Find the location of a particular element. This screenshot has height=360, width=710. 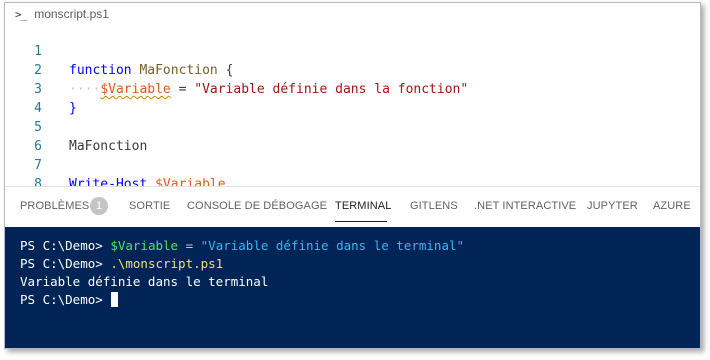

file-tab-label: monscript.ps1 is located at coordinates (71, 14).